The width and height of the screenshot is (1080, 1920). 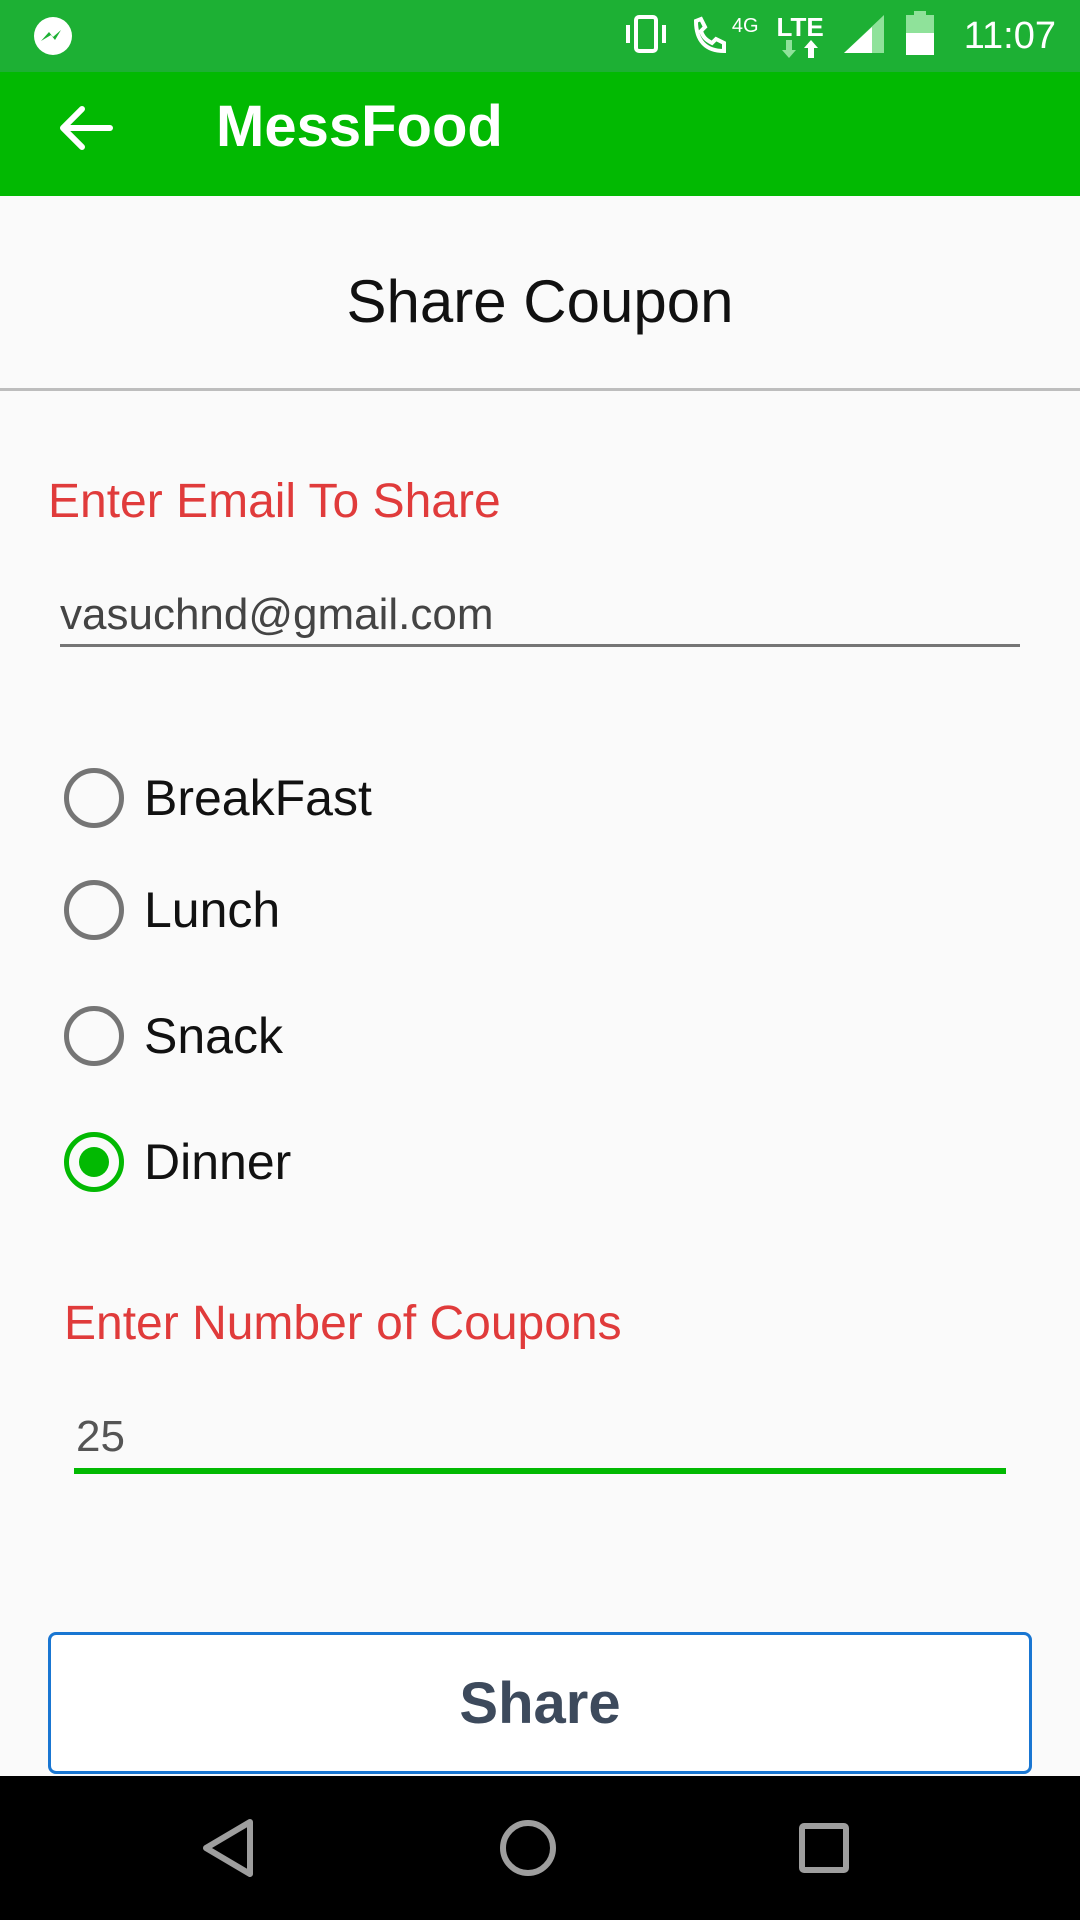 I want to click on nav-home-button, so click(x=528, y=1848).